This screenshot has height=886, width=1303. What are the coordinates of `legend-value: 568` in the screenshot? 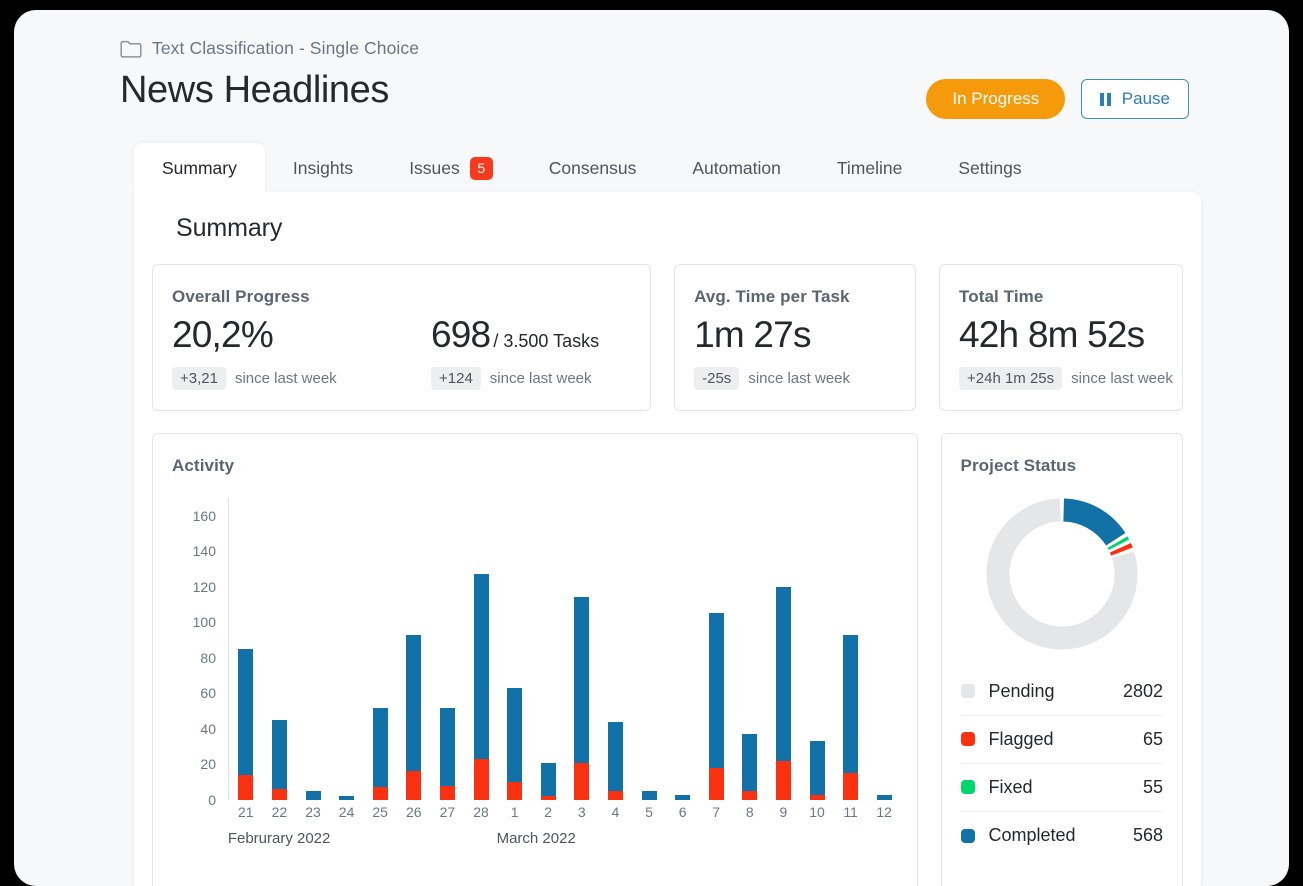 It's located at (1147, 835).